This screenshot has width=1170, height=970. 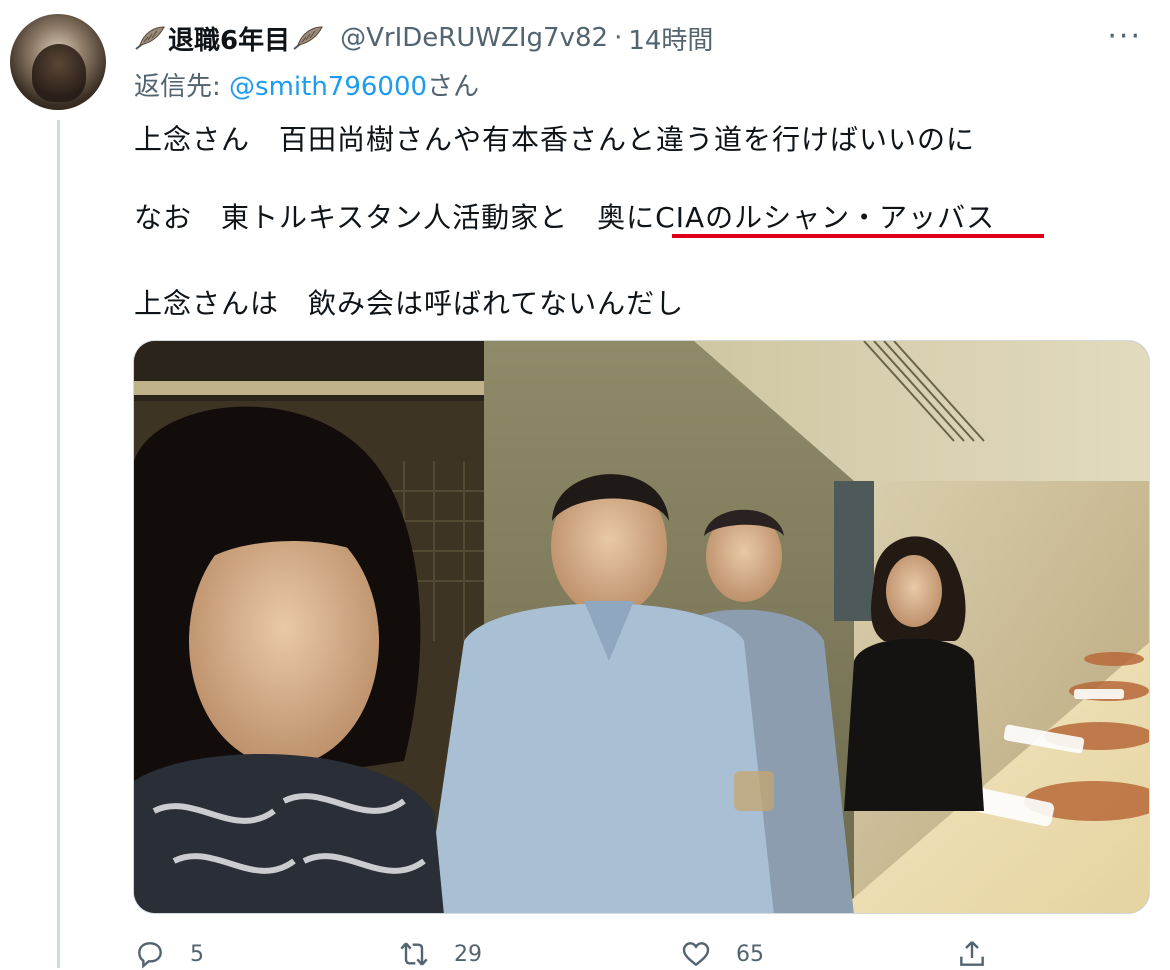 I want to click on red-underline, so click(x=858, y=236).